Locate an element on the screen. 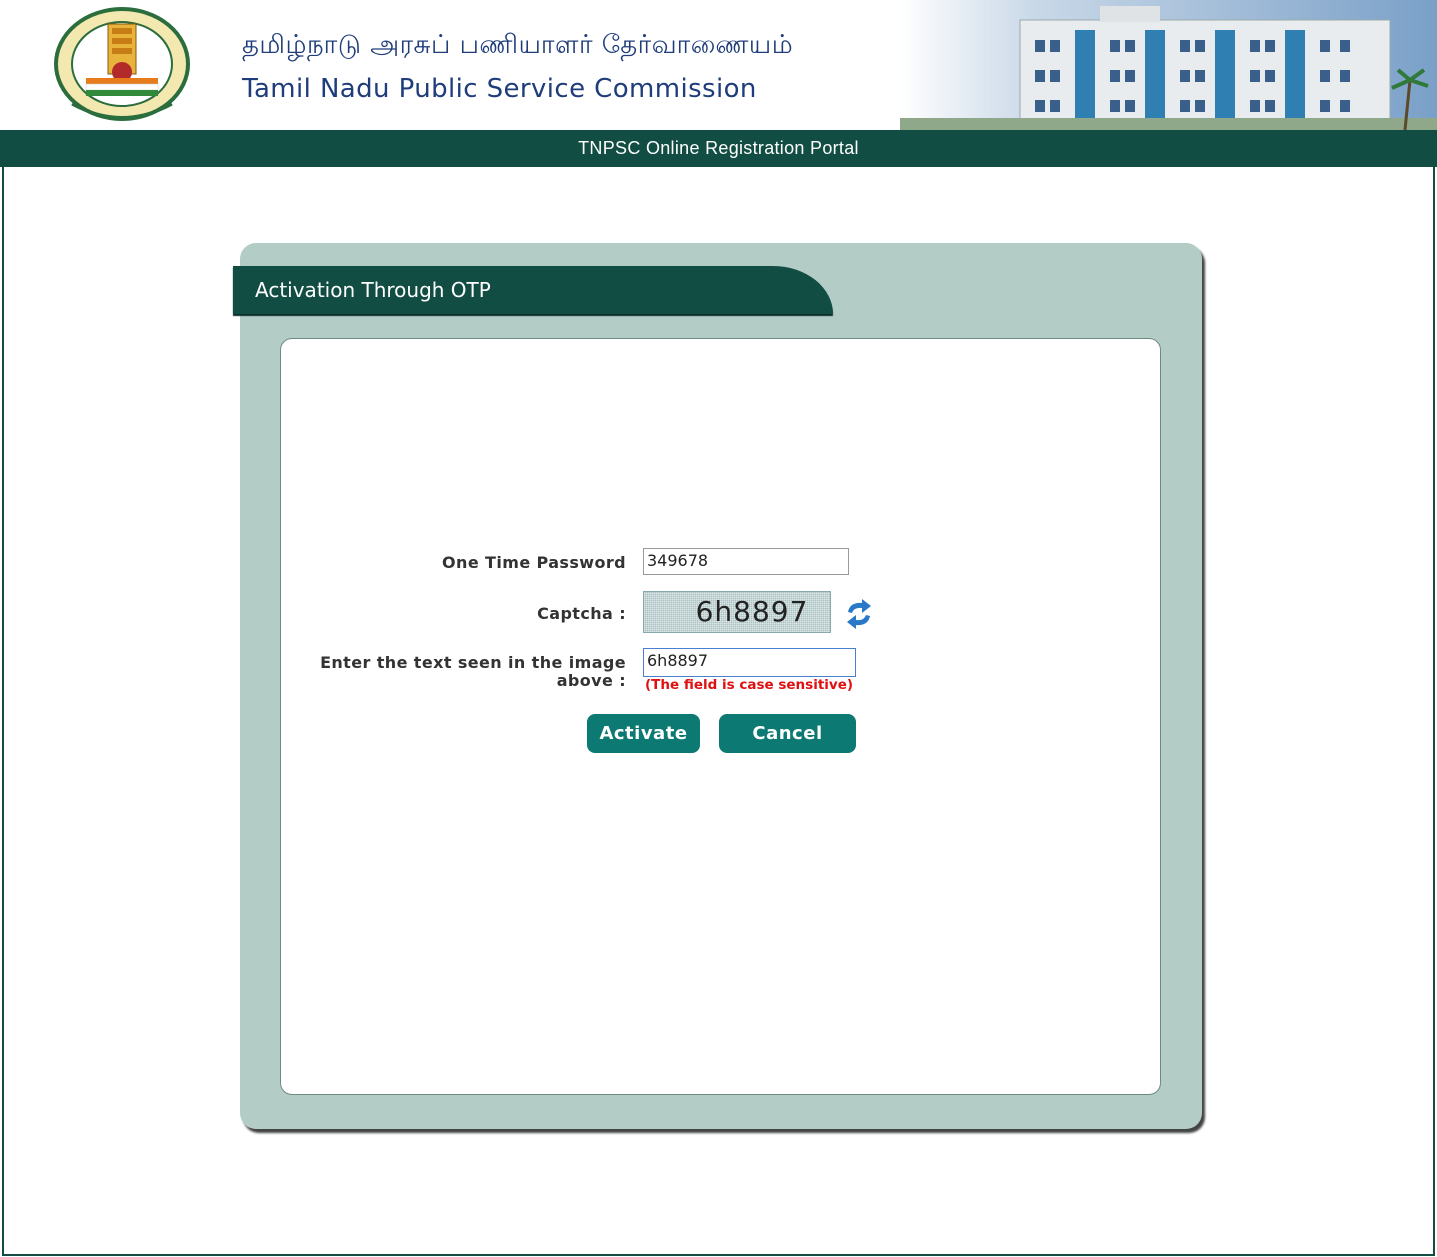 The height and width of the screenshot is (1257, 1437). cancel-button: Cancel is located at coordinates (787, 733).